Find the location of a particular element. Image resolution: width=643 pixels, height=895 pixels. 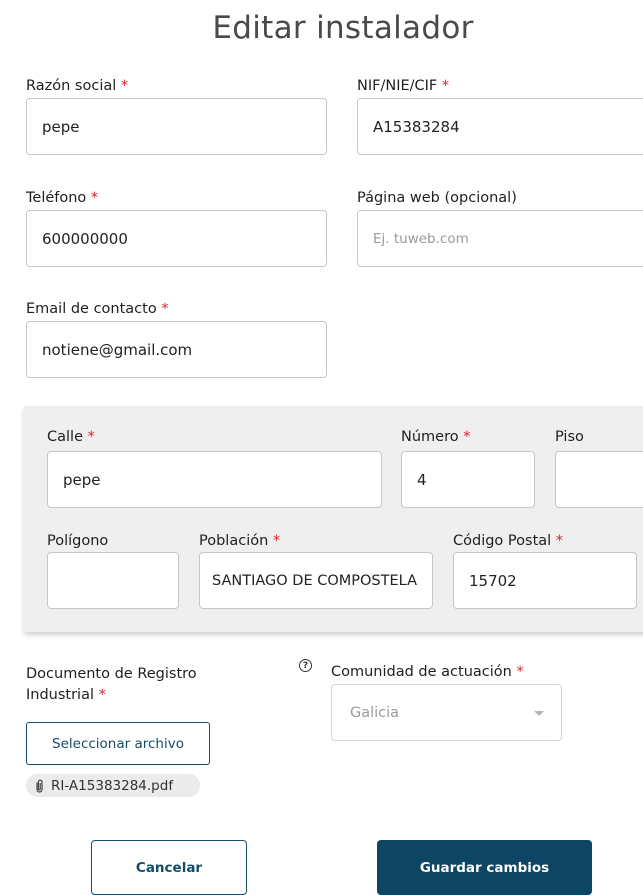

web-placeholder: Ej. tuweb.com is located at coordinates (421, 238).